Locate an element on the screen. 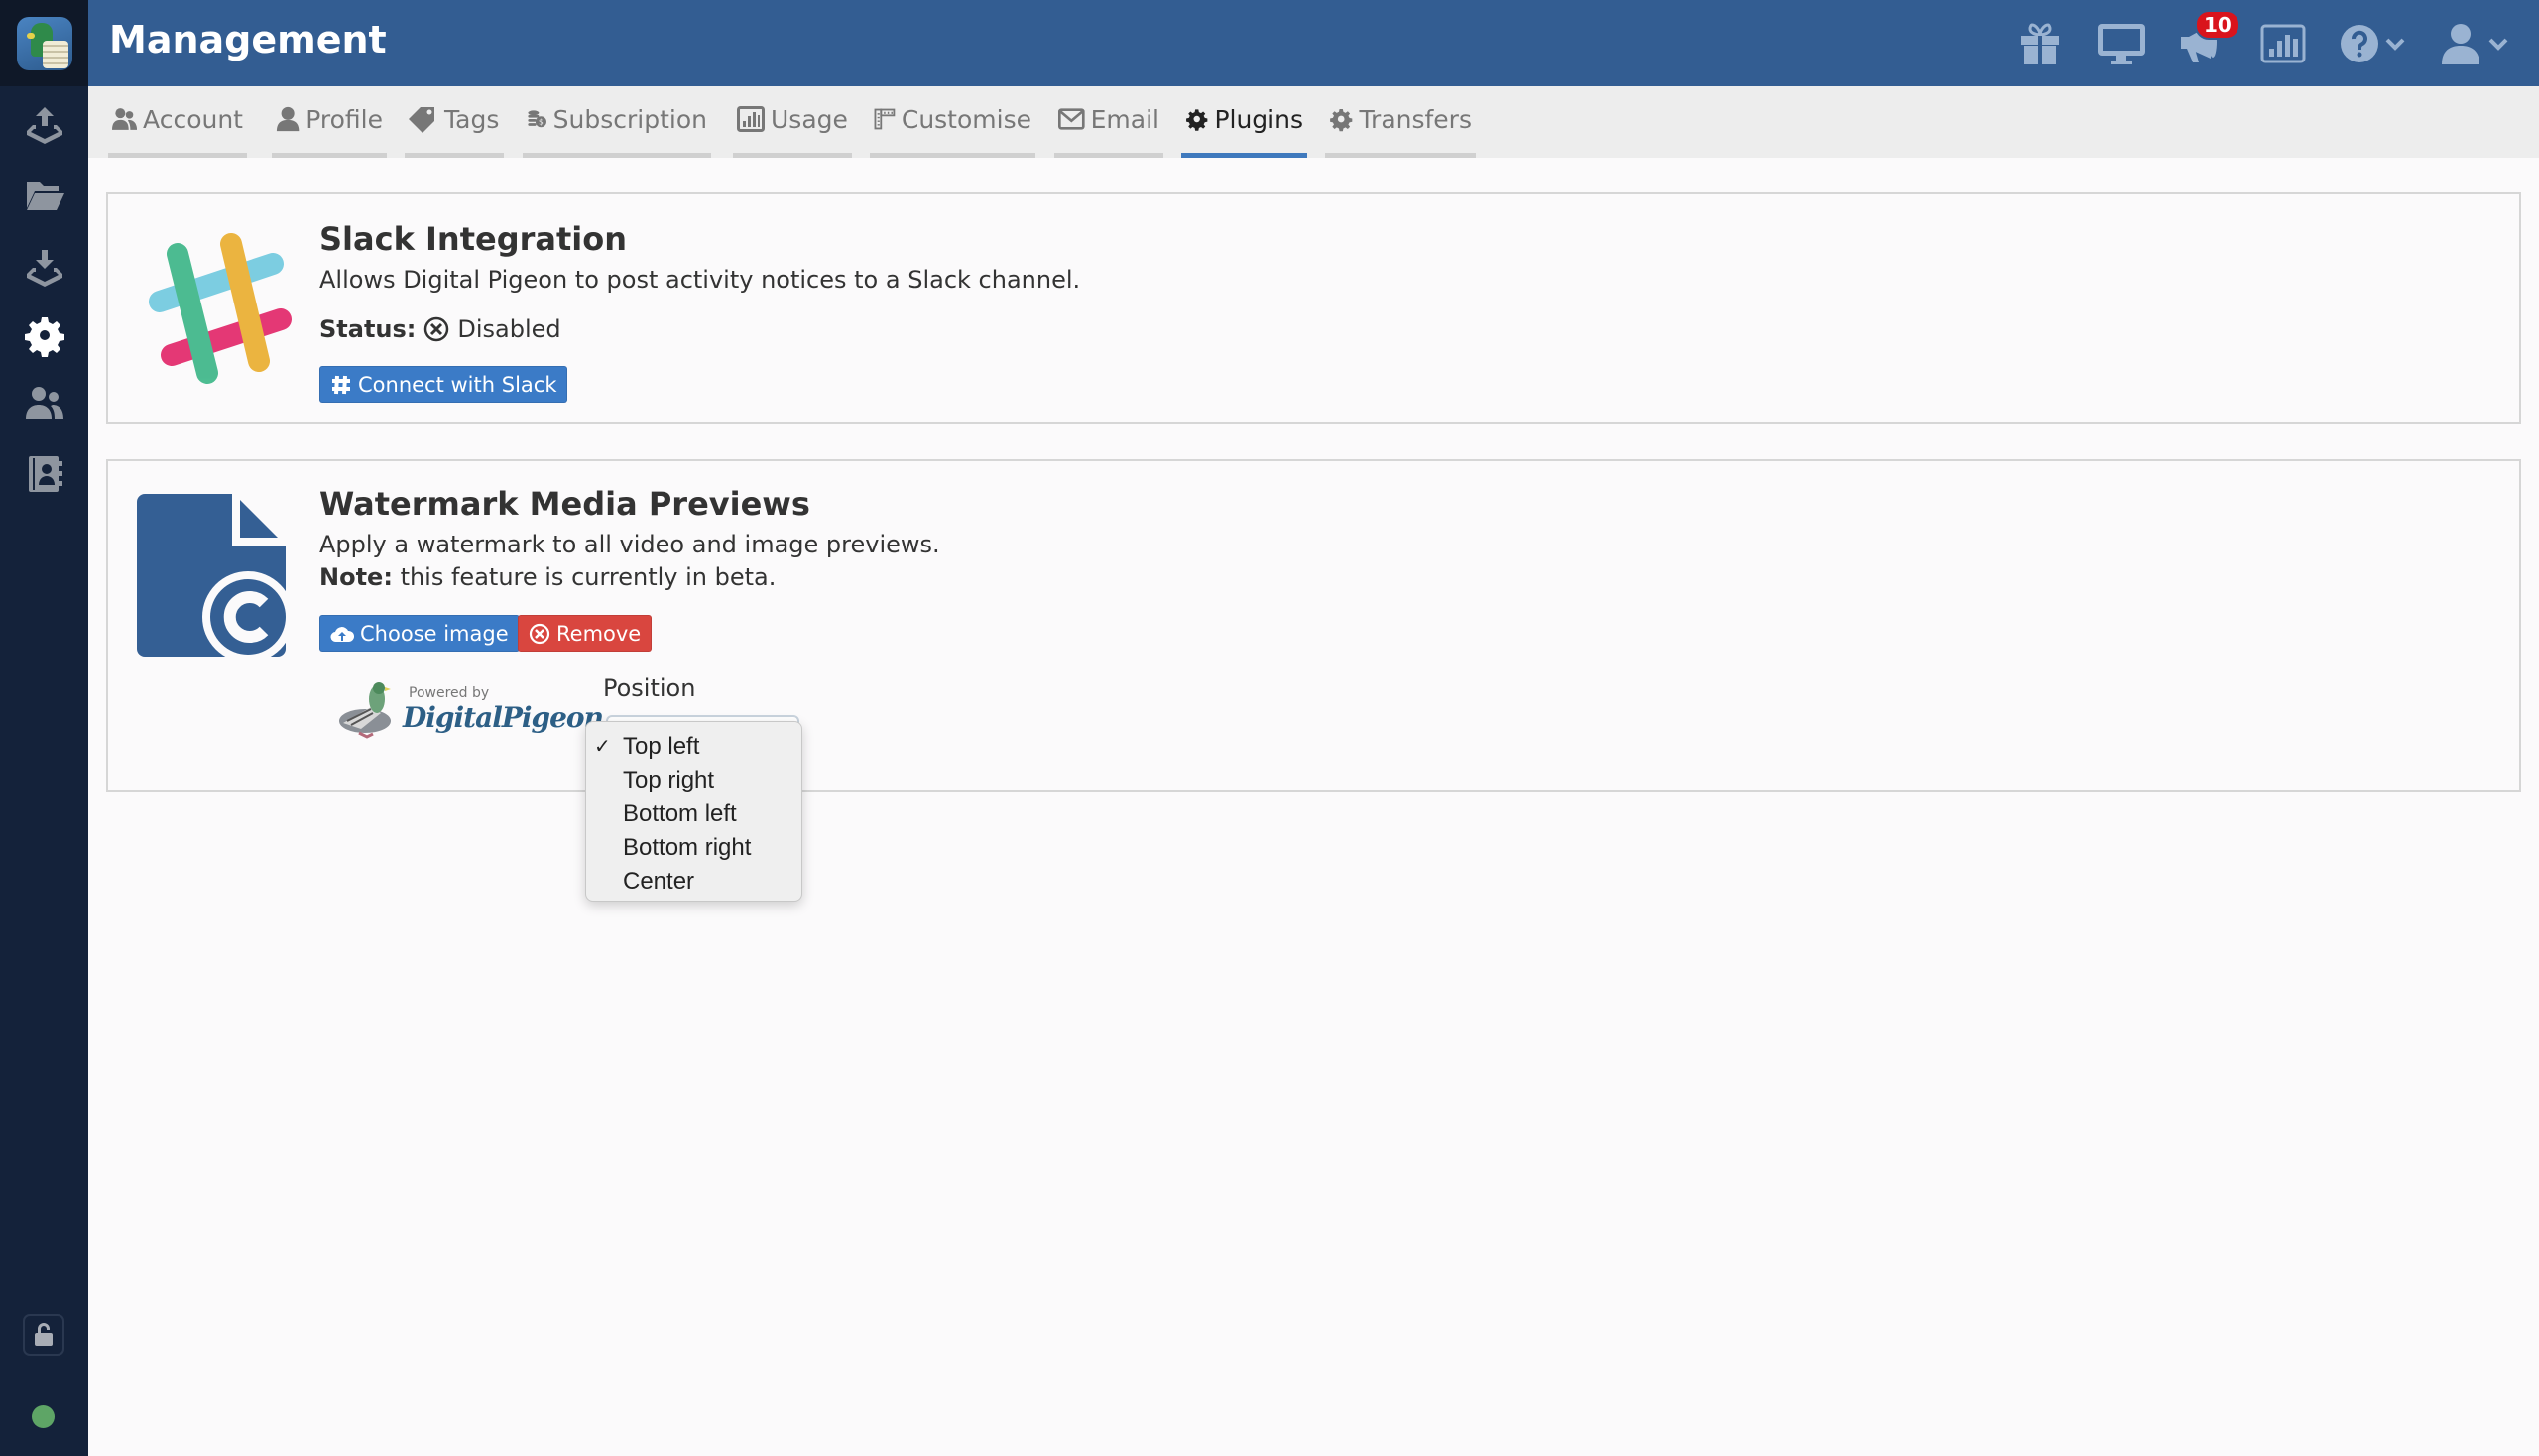 The width and height of the screenshot is (2539, 1456). tab-label: Account is located at coordinates (193, 119).